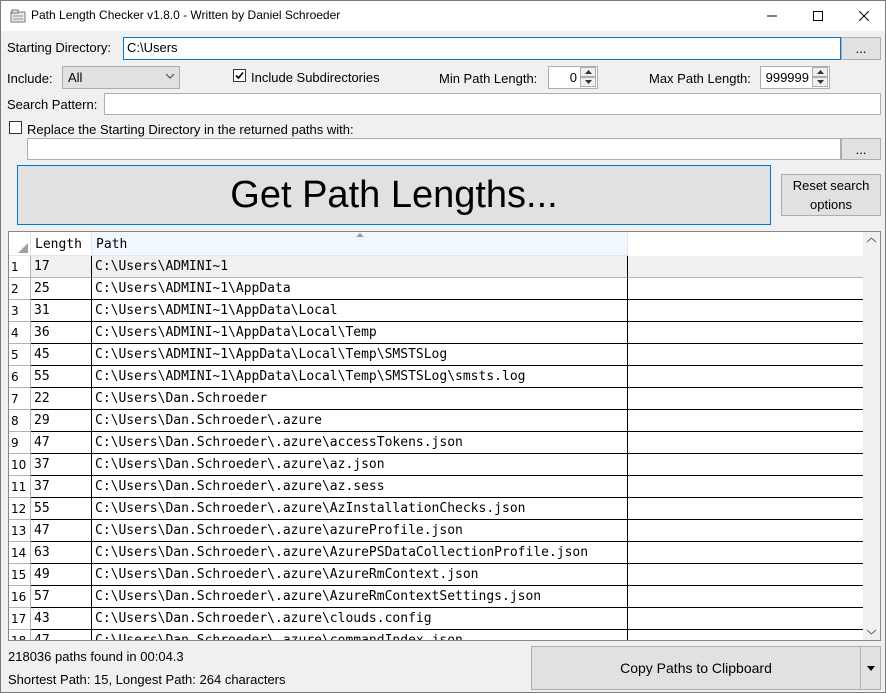  Describe the element at coordinates (20, 311) in the screenshot. I see `row-header: 3` at that location.